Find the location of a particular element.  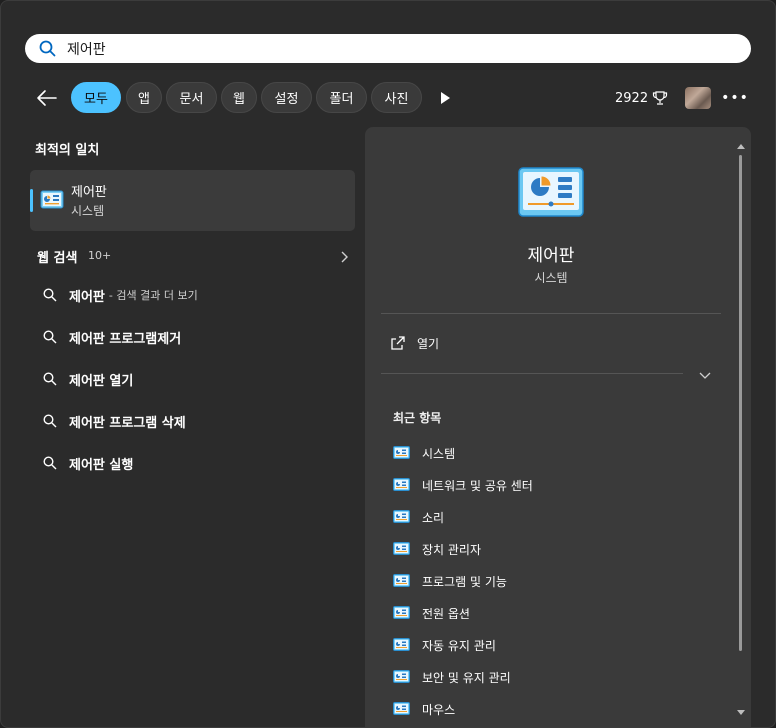

open-label: 열기 is located at coordinates (428, 343).